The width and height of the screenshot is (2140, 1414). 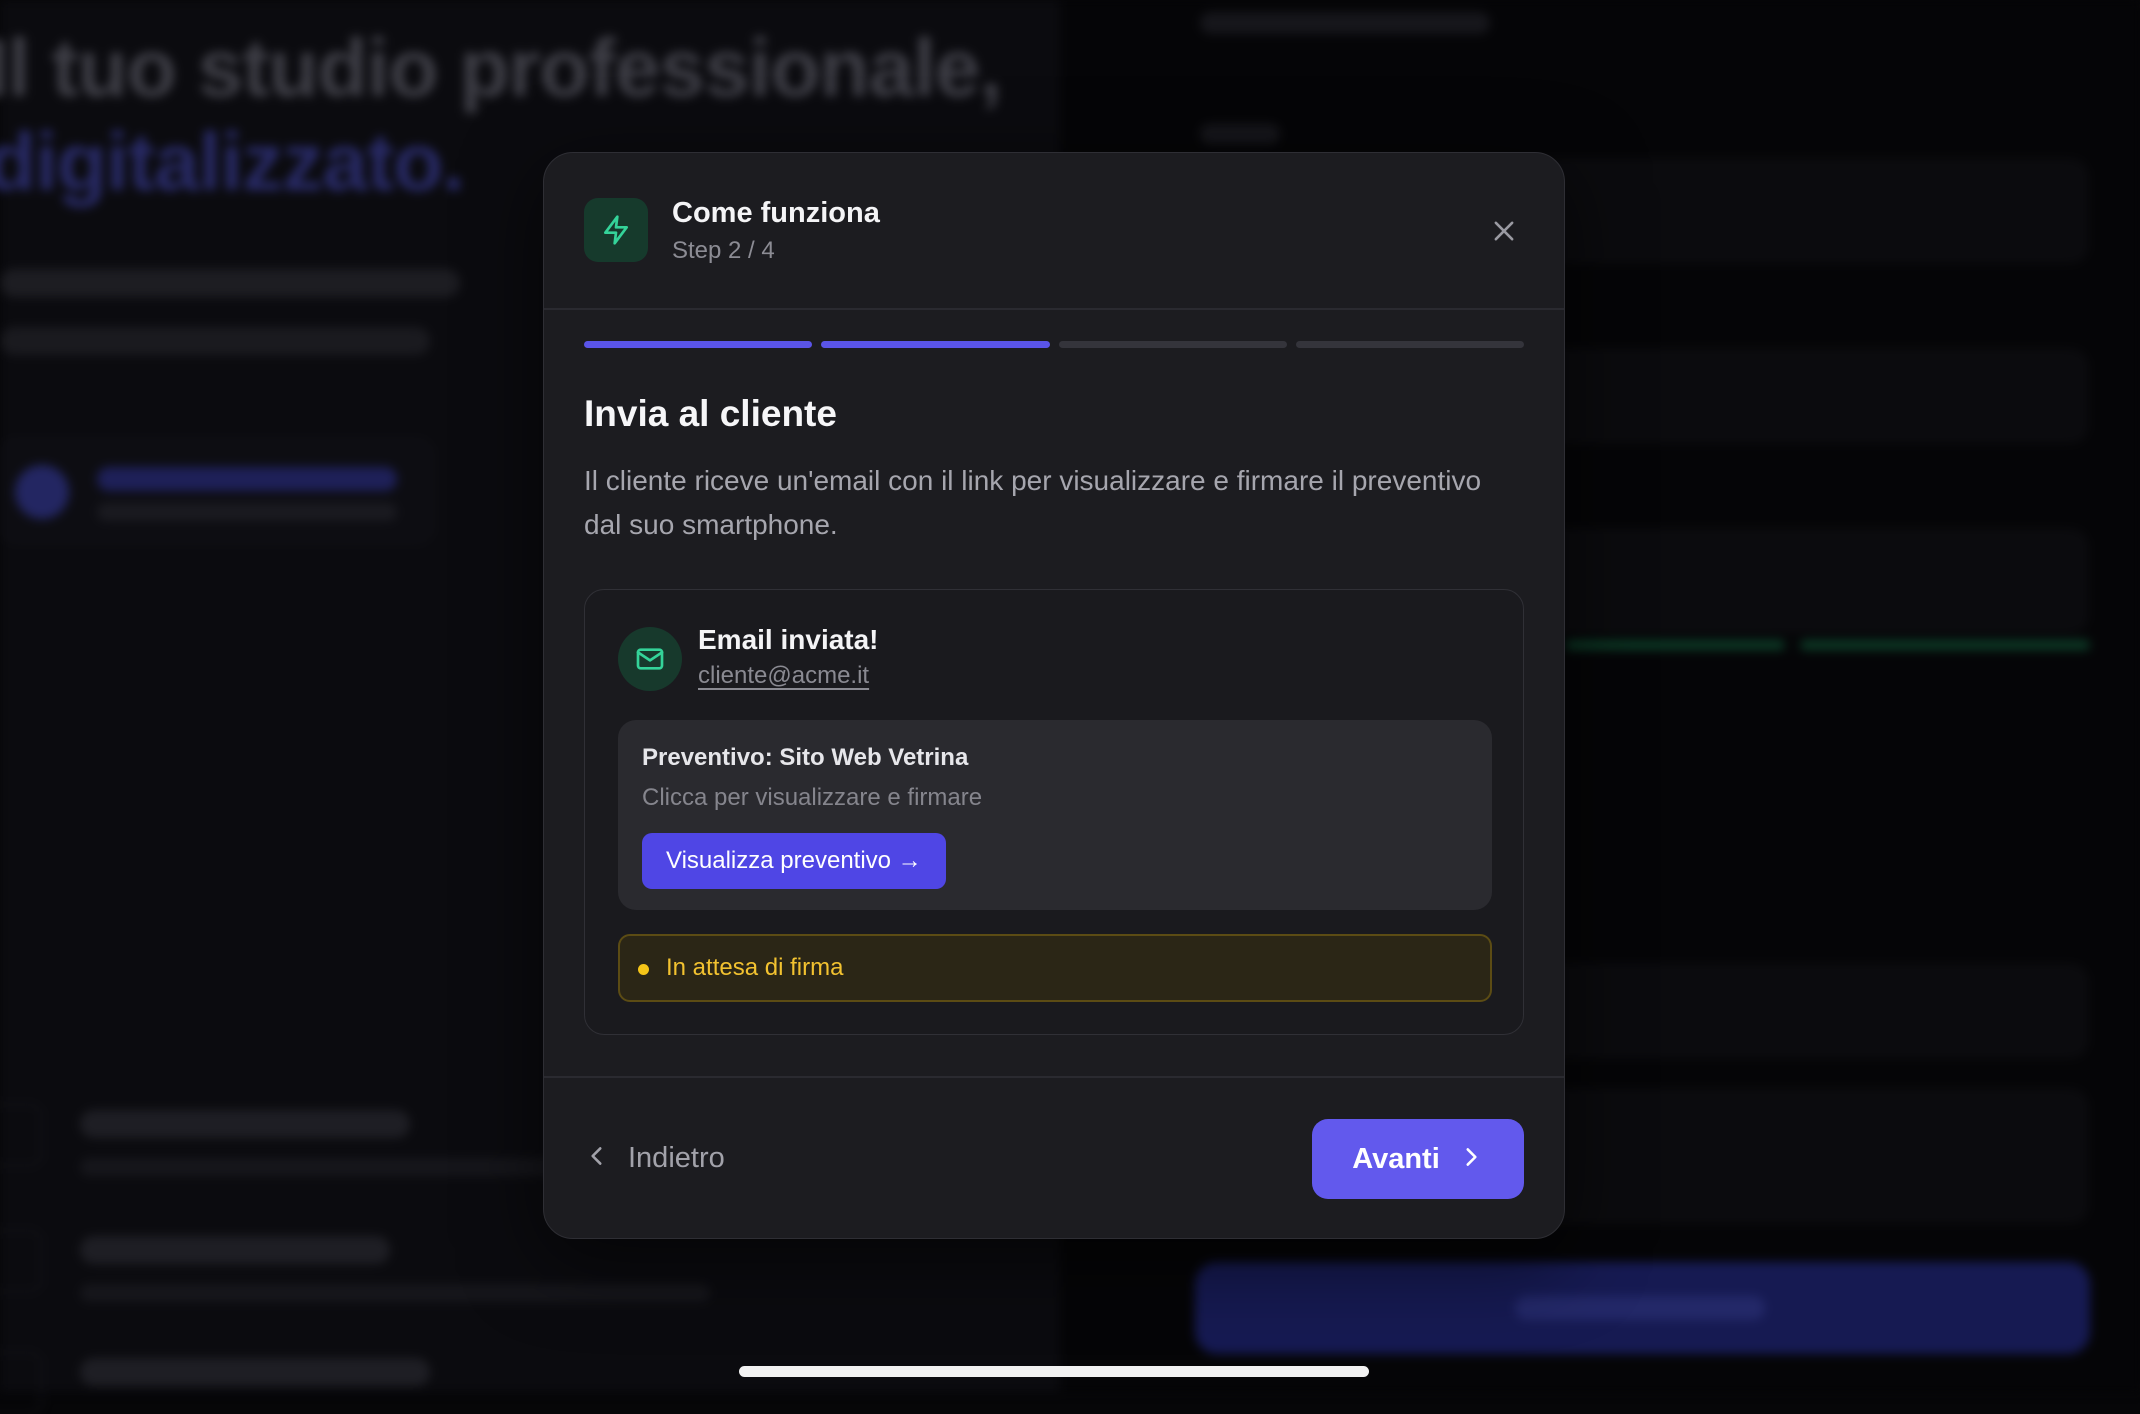 I want to click on chevron-right-icon, so click(x=1471, y=1159).